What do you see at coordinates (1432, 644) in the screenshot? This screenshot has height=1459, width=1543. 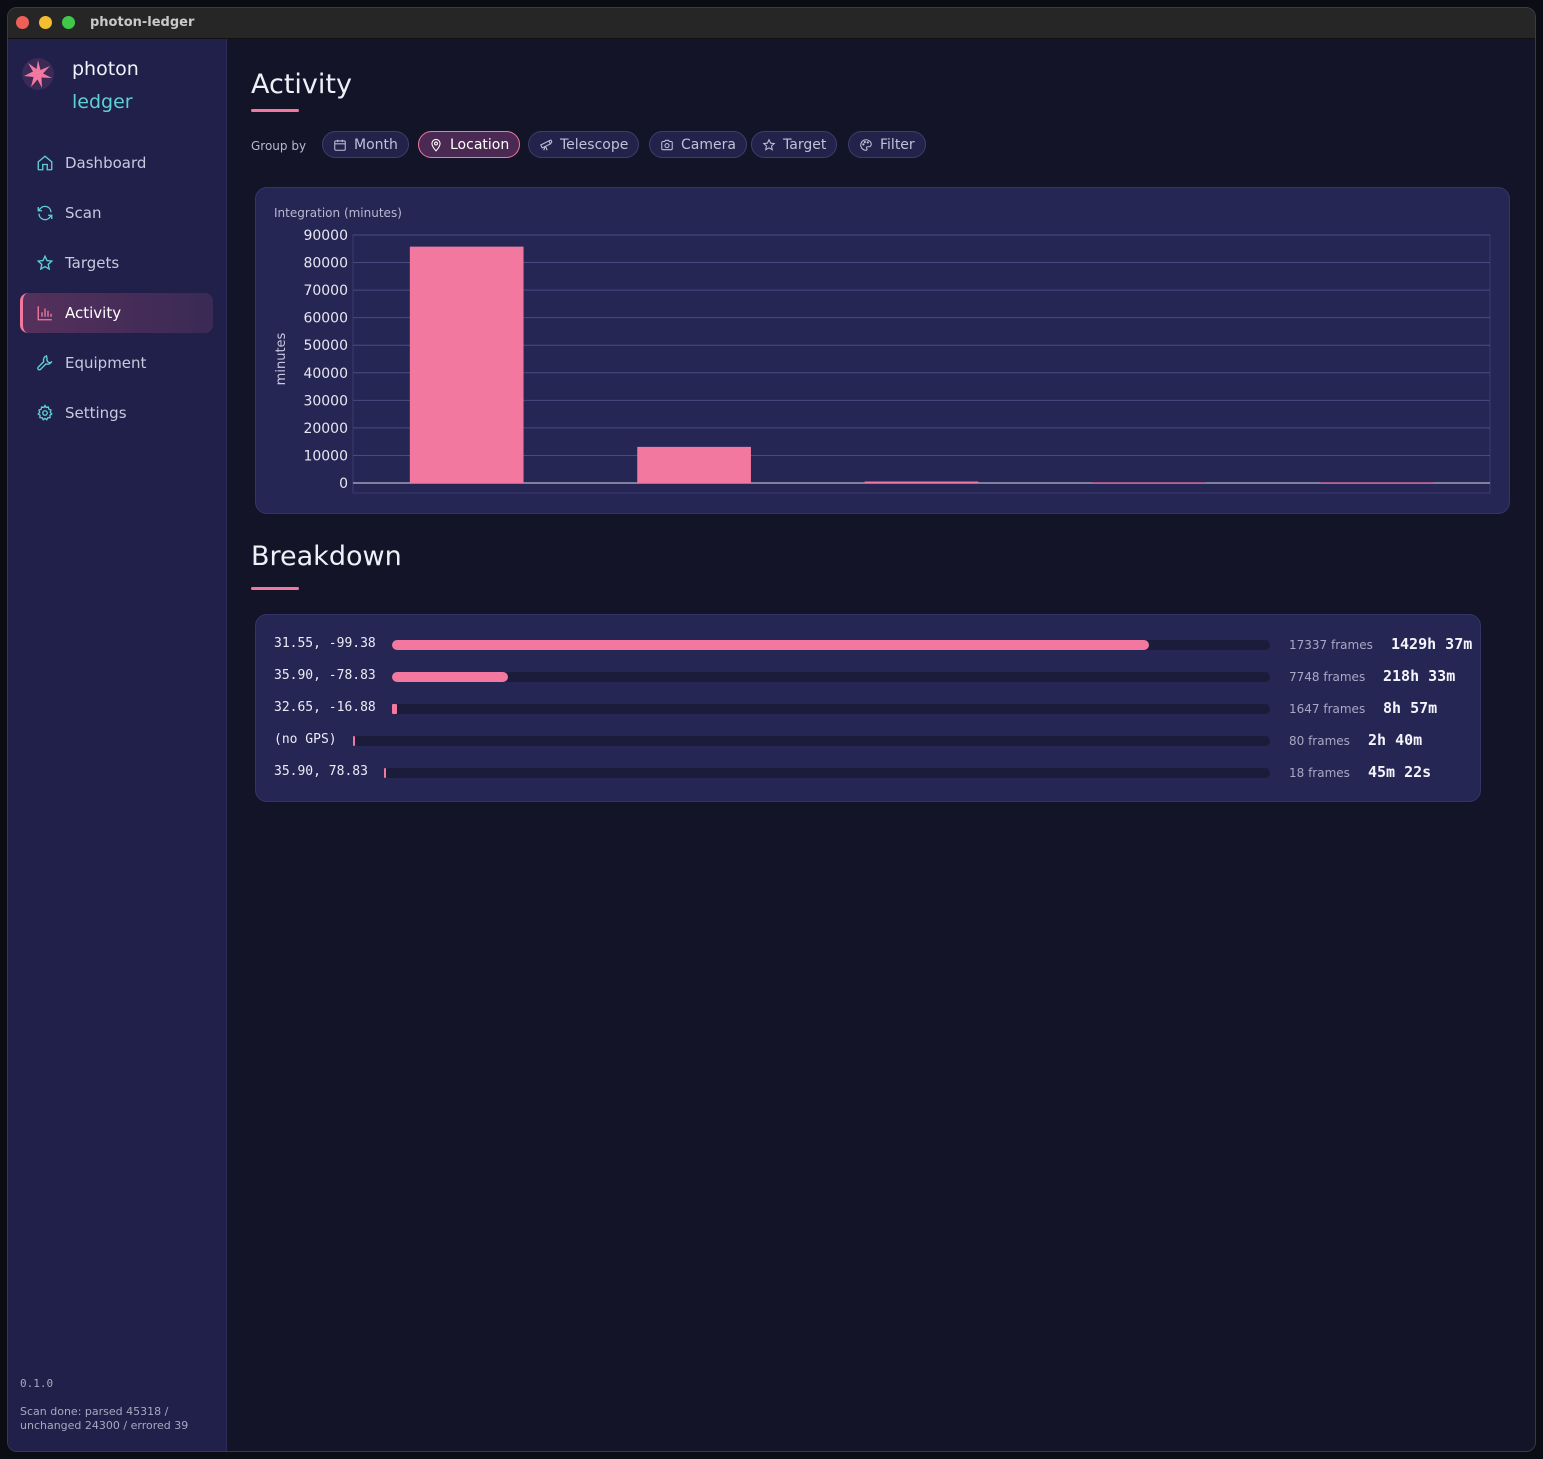 I see `breakdown-duration: 1429h 37m` at bounding box center [1432, 644].